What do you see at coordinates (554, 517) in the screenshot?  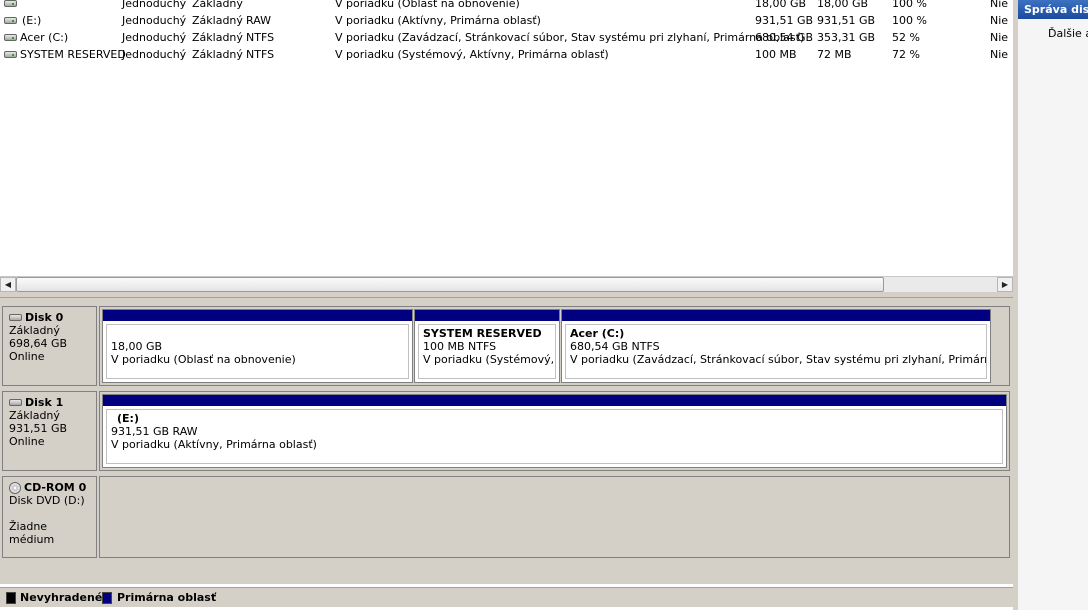 I see `cdrom-0-area` at bounding box center [554, 517].